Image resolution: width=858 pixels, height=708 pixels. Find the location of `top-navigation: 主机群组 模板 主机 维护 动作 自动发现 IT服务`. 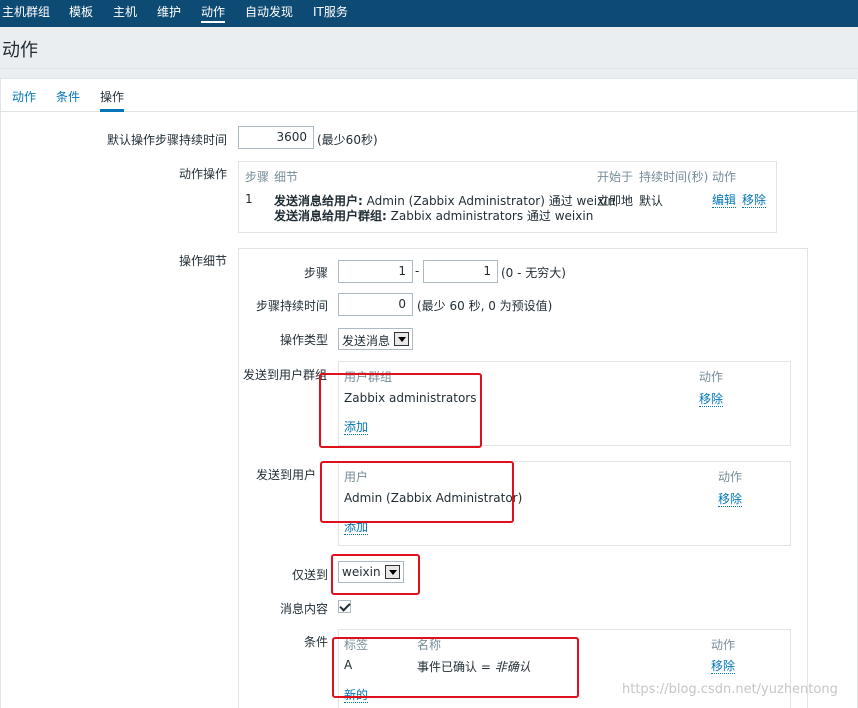

top-navigation: 主机群组 模板 主机 维护 动作 自动发现 IT服务 is located at coordinates (429, 13).